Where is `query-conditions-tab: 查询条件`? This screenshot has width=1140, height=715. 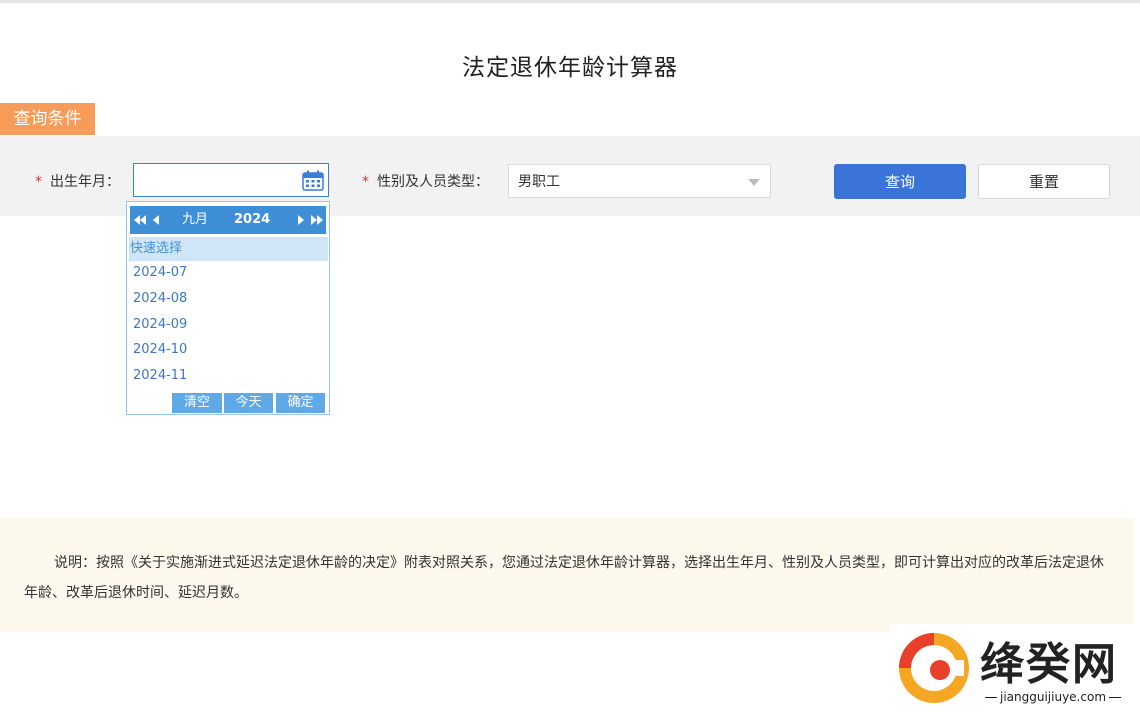 query-conditions-tab: 查询条件 is located at coordinates (47, 119).